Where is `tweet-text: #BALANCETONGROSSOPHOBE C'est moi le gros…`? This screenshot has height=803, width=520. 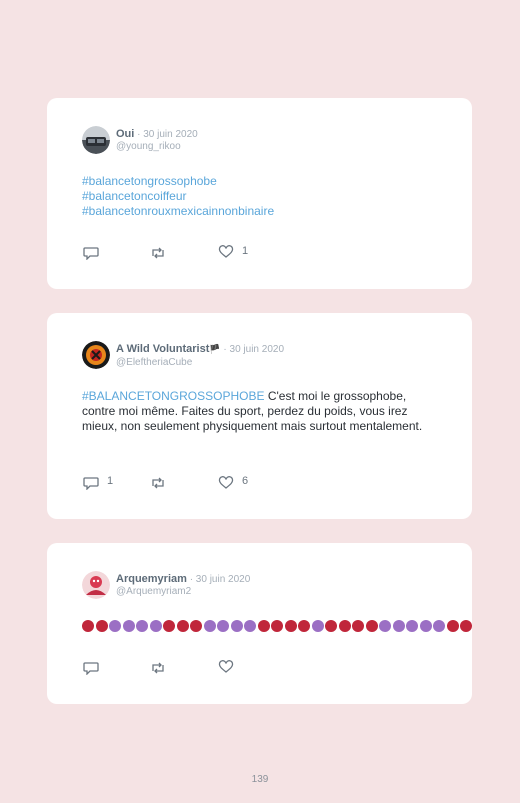
tweet-text: #BALANCETONGROSSOPHOBE C'est moi le gros… is located at coordinates (262, 411).